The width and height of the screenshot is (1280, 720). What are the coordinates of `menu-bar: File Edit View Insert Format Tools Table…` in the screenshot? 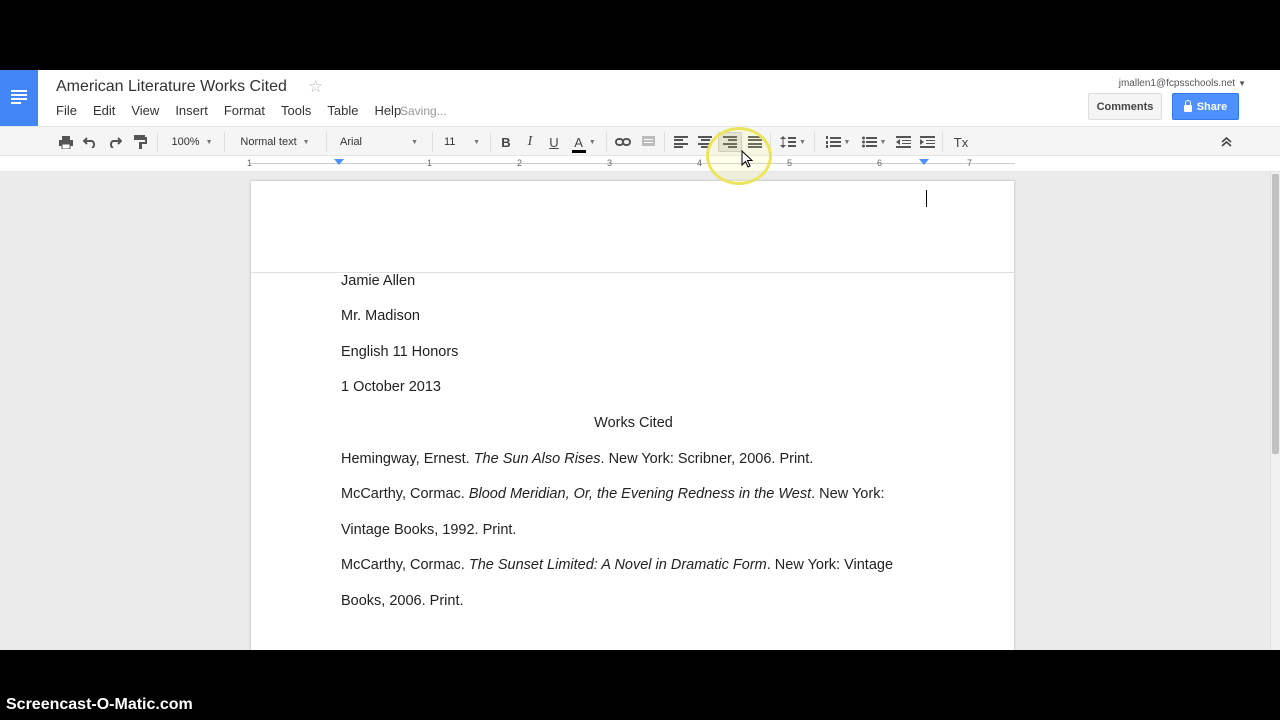 It's located at (236, 110).